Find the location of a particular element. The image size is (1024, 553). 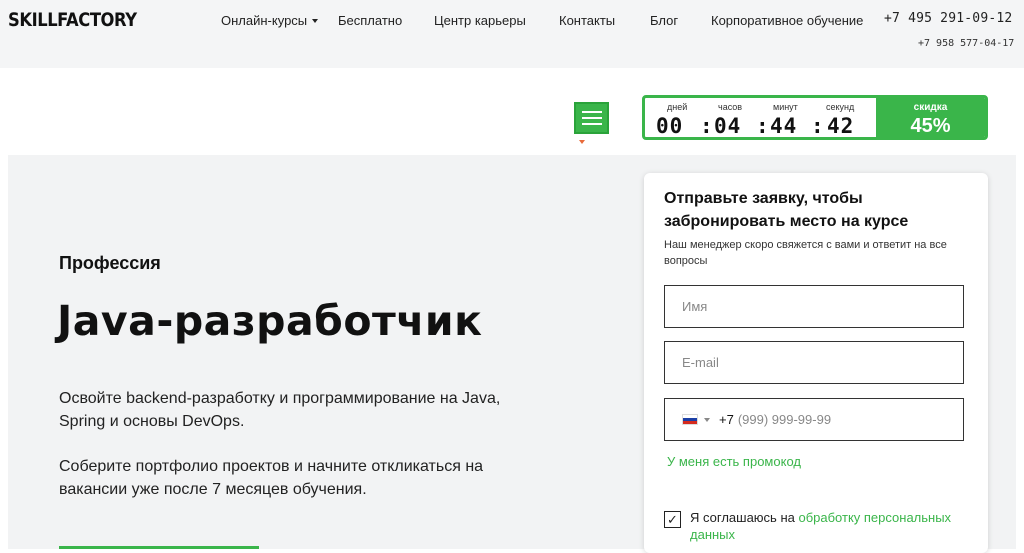

nav-online-courses-label: Онлайн-курсы is located at coordinates (264, 20).